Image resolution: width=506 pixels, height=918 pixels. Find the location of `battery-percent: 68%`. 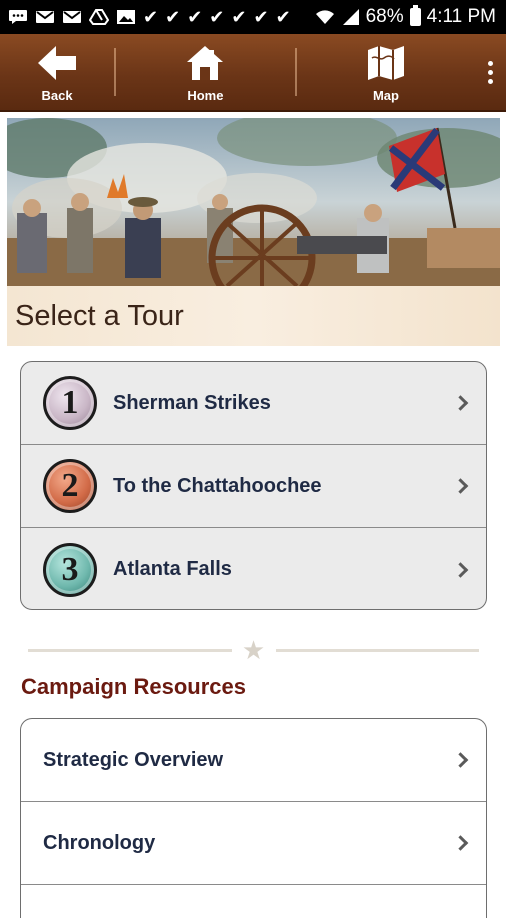

battery-percent: 68% is located at coordinates (384, 16).